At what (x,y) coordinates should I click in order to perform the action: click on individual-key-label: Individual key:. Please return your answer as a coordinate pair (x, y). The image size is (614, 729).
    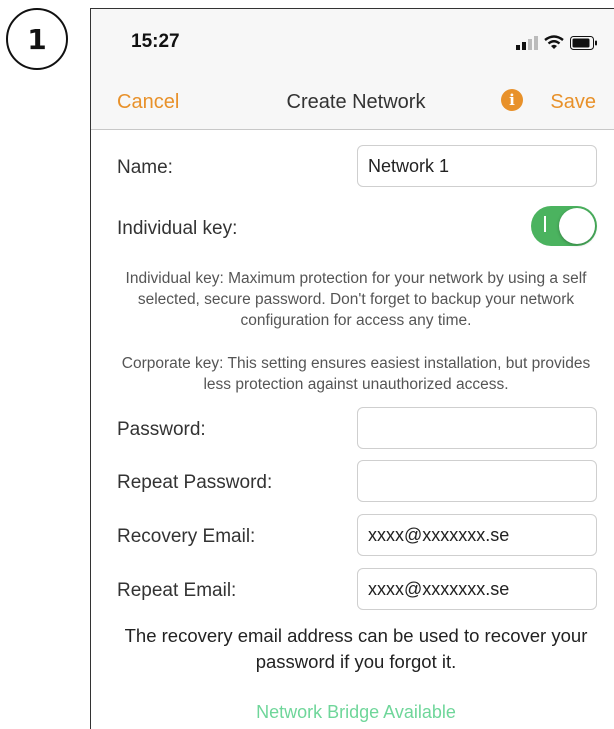
    Looking at the image, I should click on (177, 228).